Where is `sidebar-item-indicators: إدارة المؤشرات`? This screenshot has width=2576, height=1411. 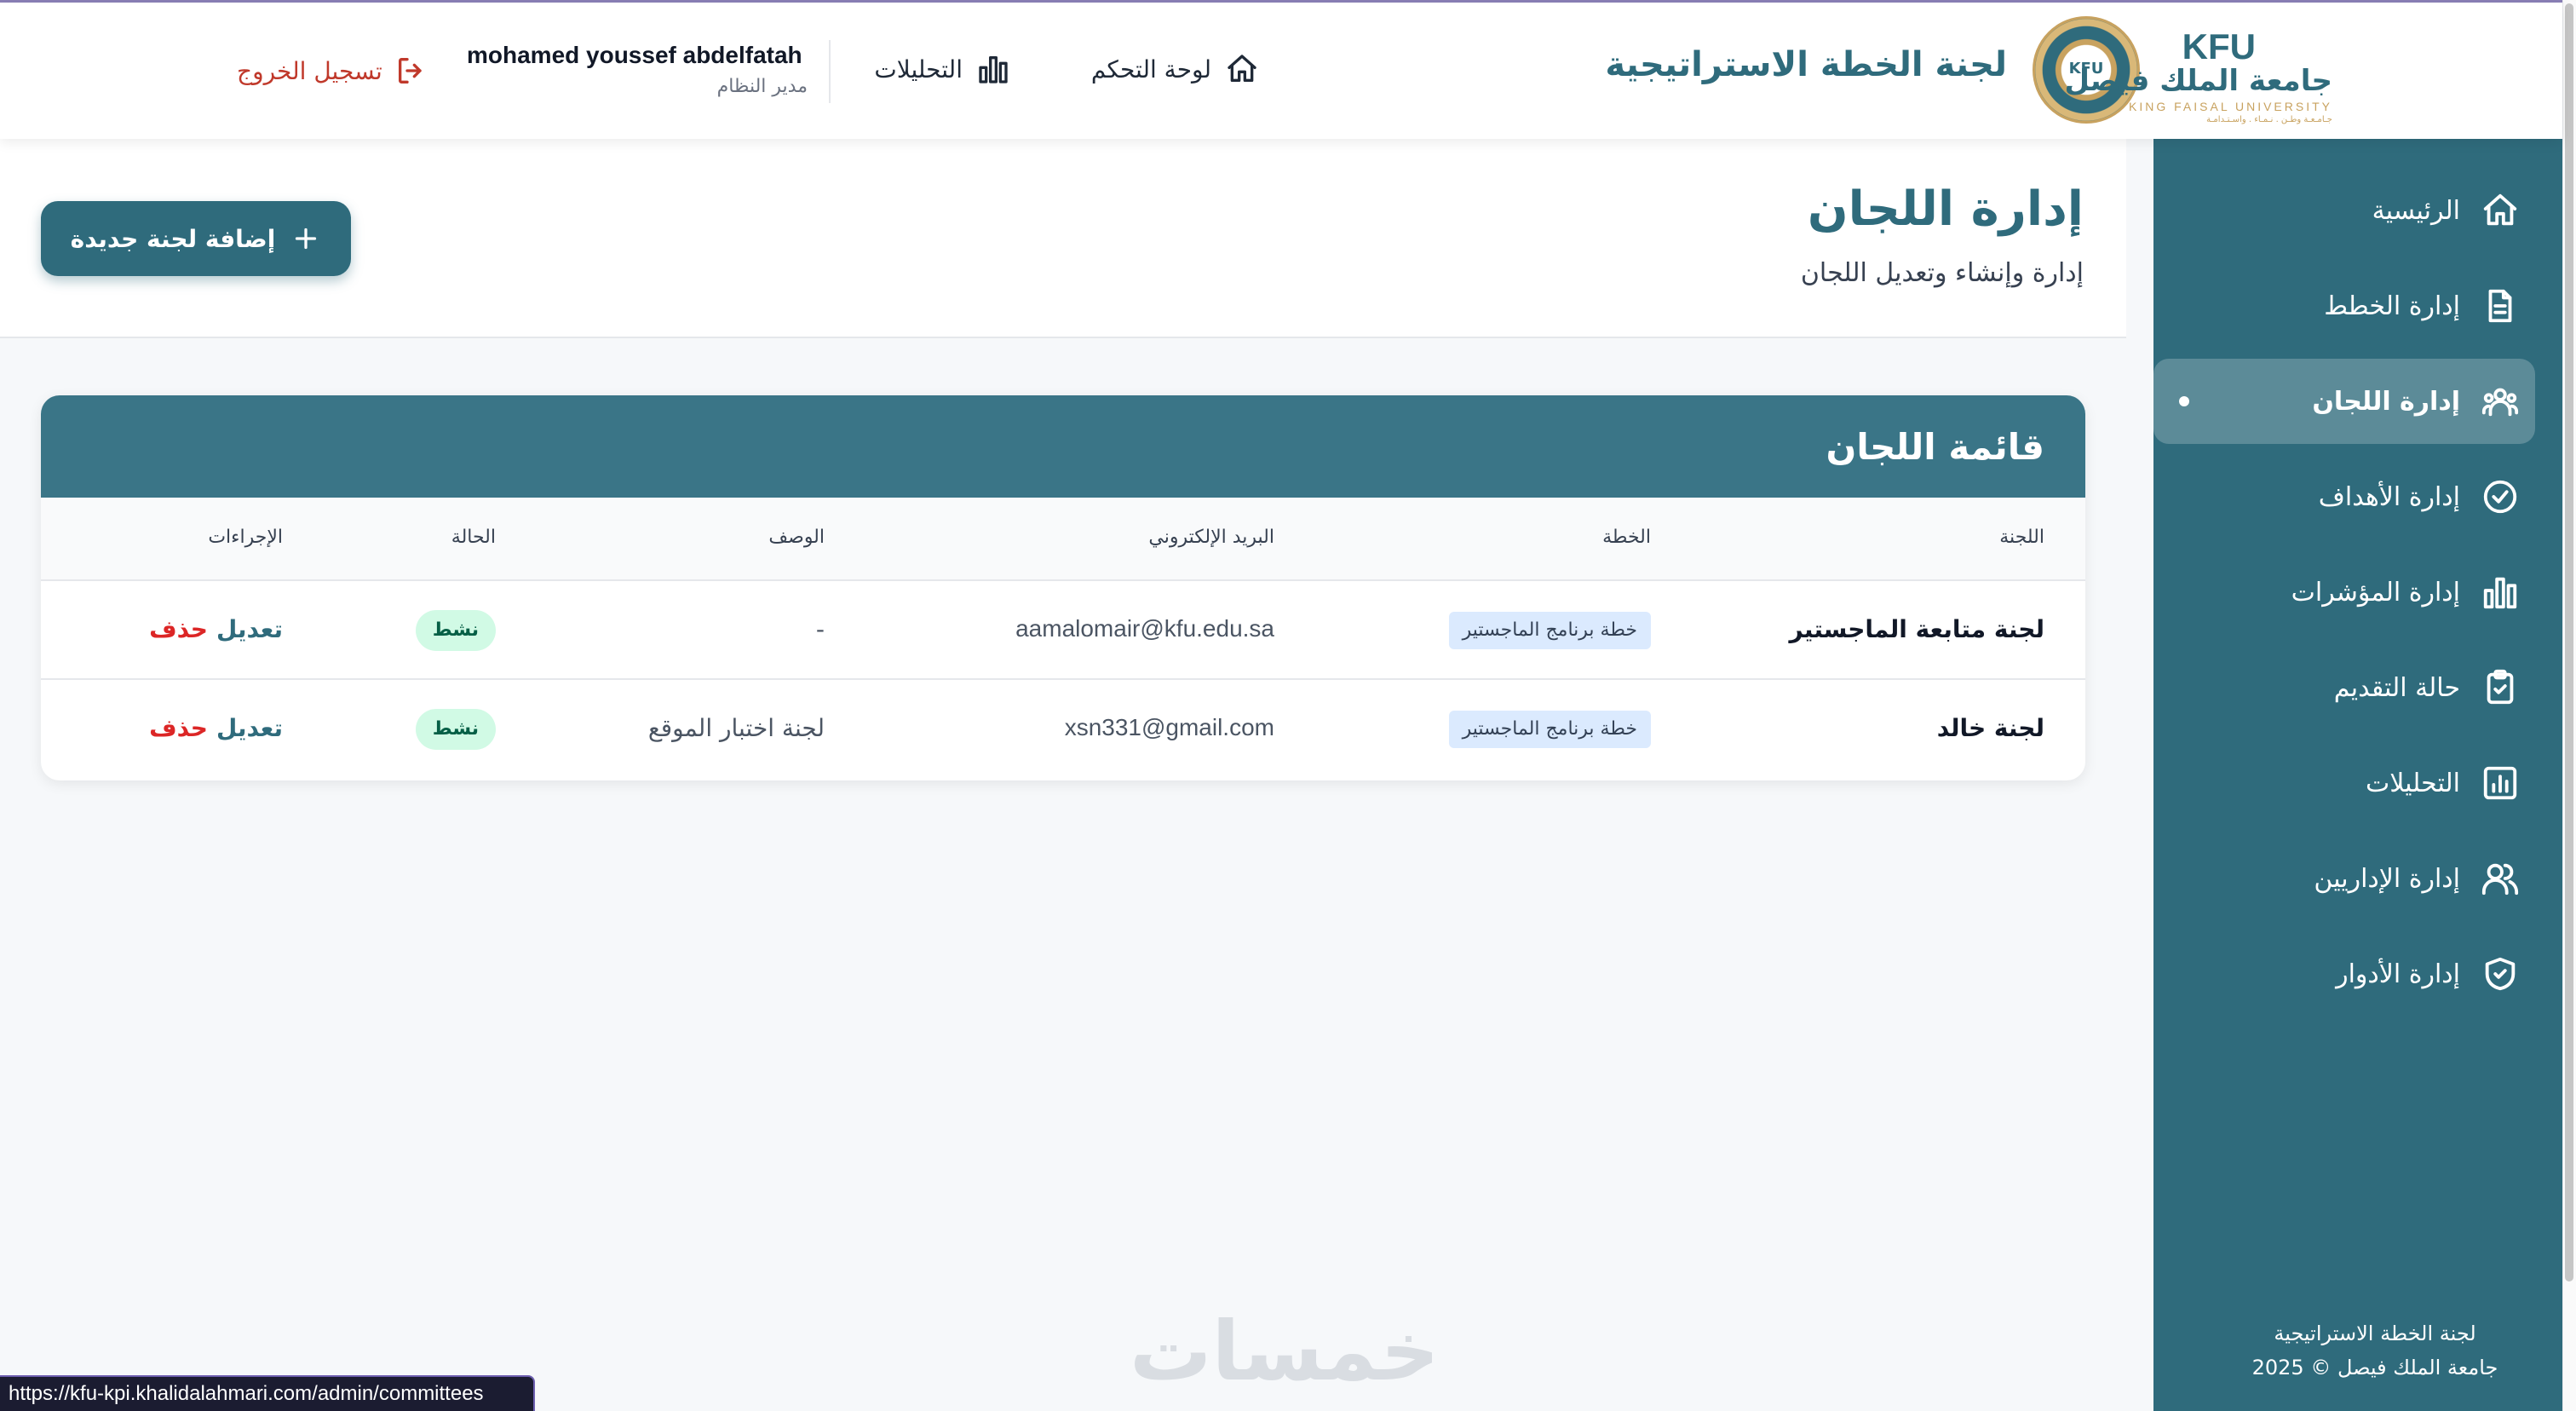 sidebar-item-indicators: إدارة المؤشرات is located at coordinates (2344, 592).